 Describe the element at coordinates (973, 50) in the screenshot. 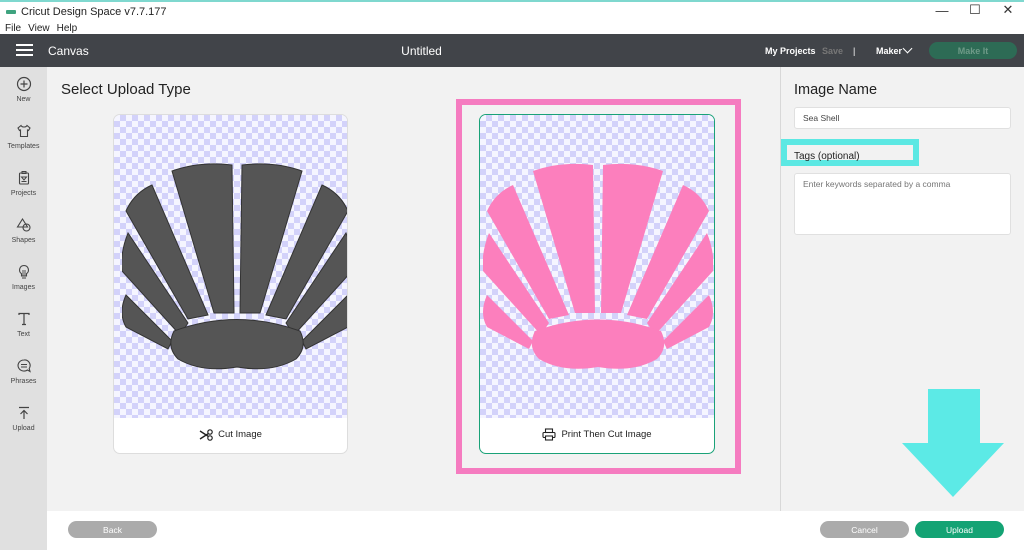

I see `make-it-button: Make It` at that location.